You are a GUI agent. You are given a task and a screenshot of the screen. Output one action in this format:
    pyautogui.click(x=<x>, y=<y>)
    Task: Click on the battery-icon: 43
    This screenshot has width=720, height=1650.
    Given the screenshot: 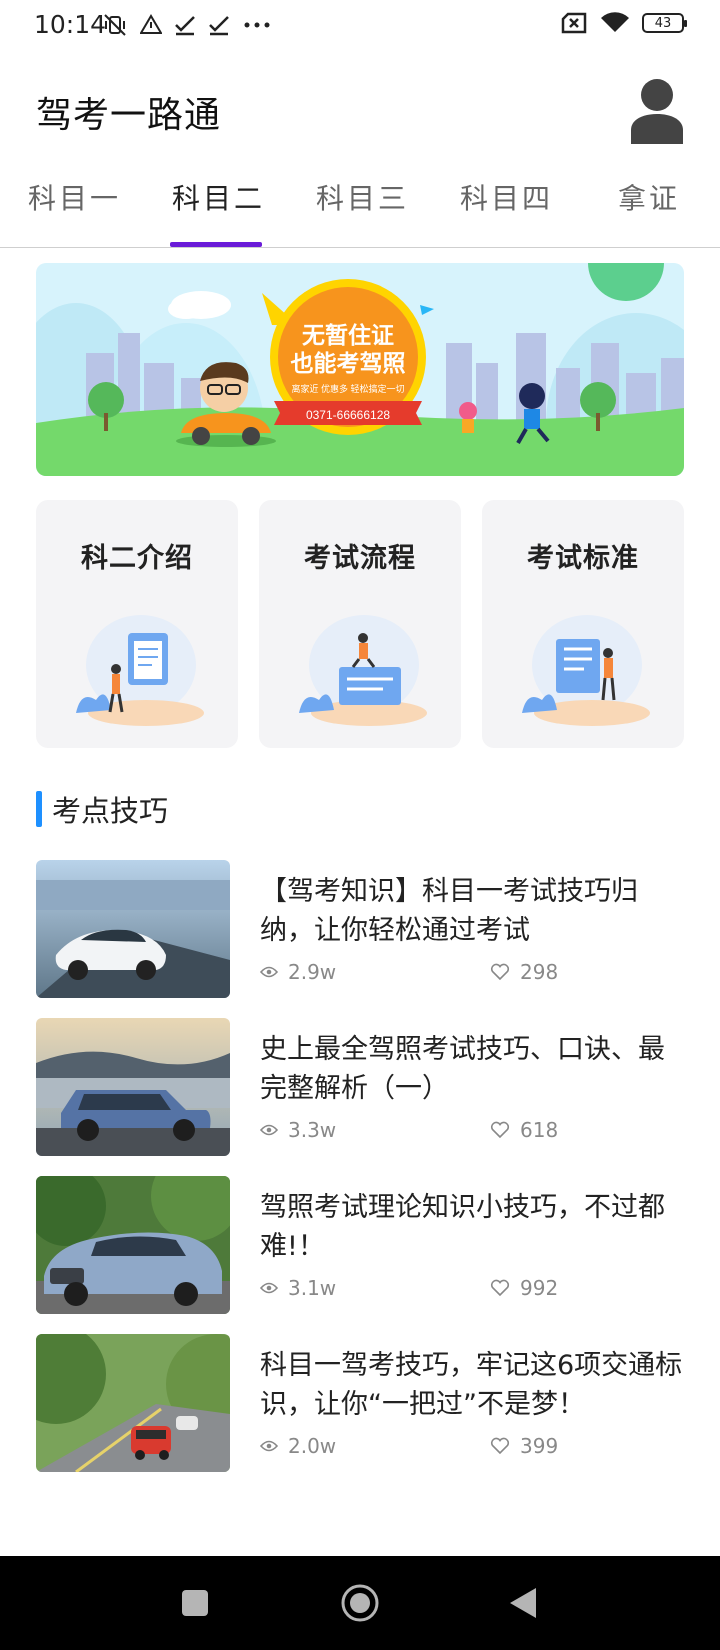 What is the action you would take?
    pyautogui.click(x=664, y=23)
    